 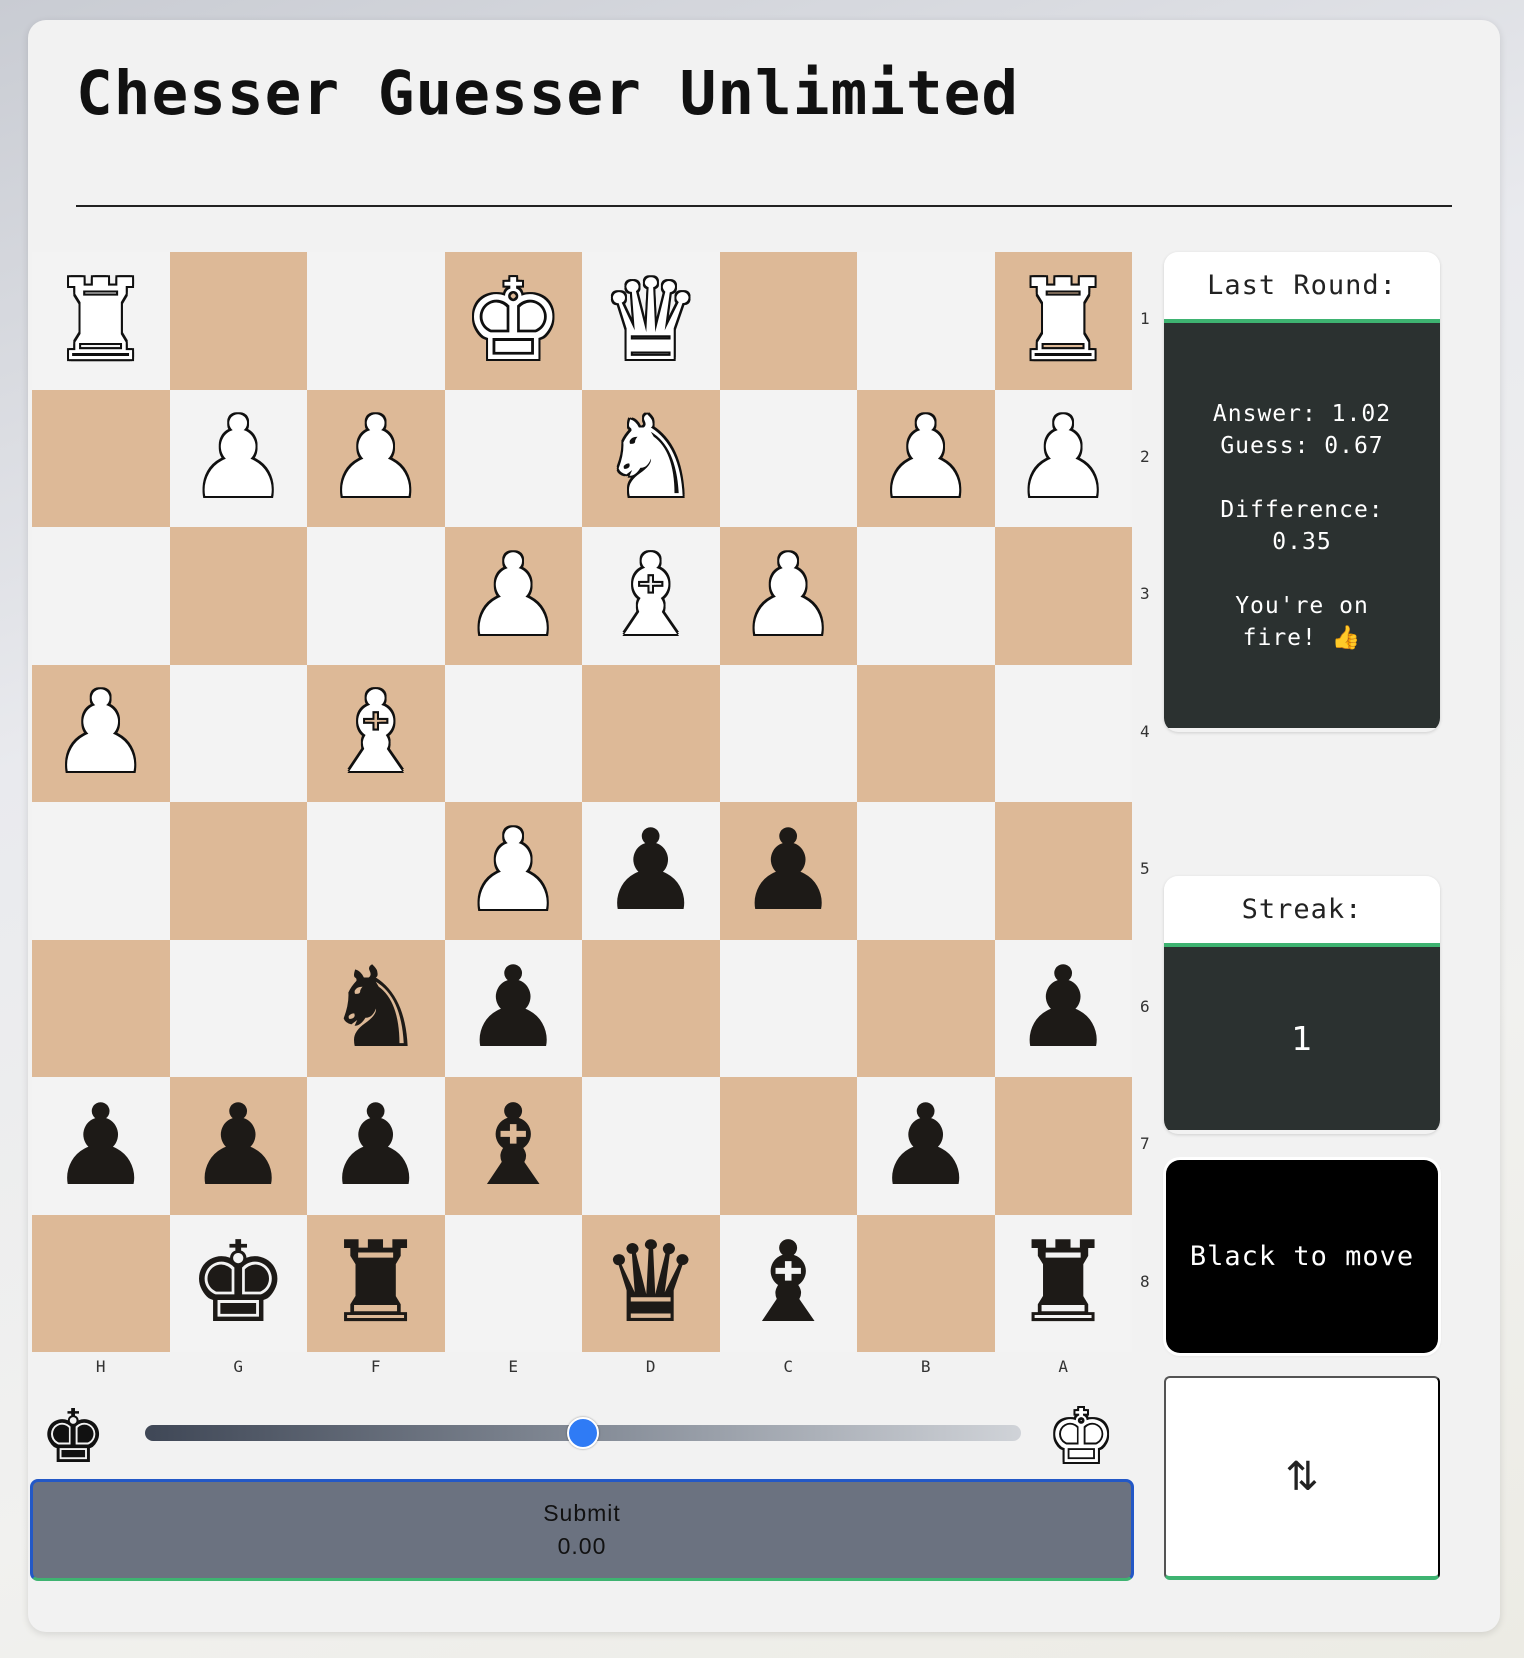 I want to click on square-c6, so click(x=788, y=1008).